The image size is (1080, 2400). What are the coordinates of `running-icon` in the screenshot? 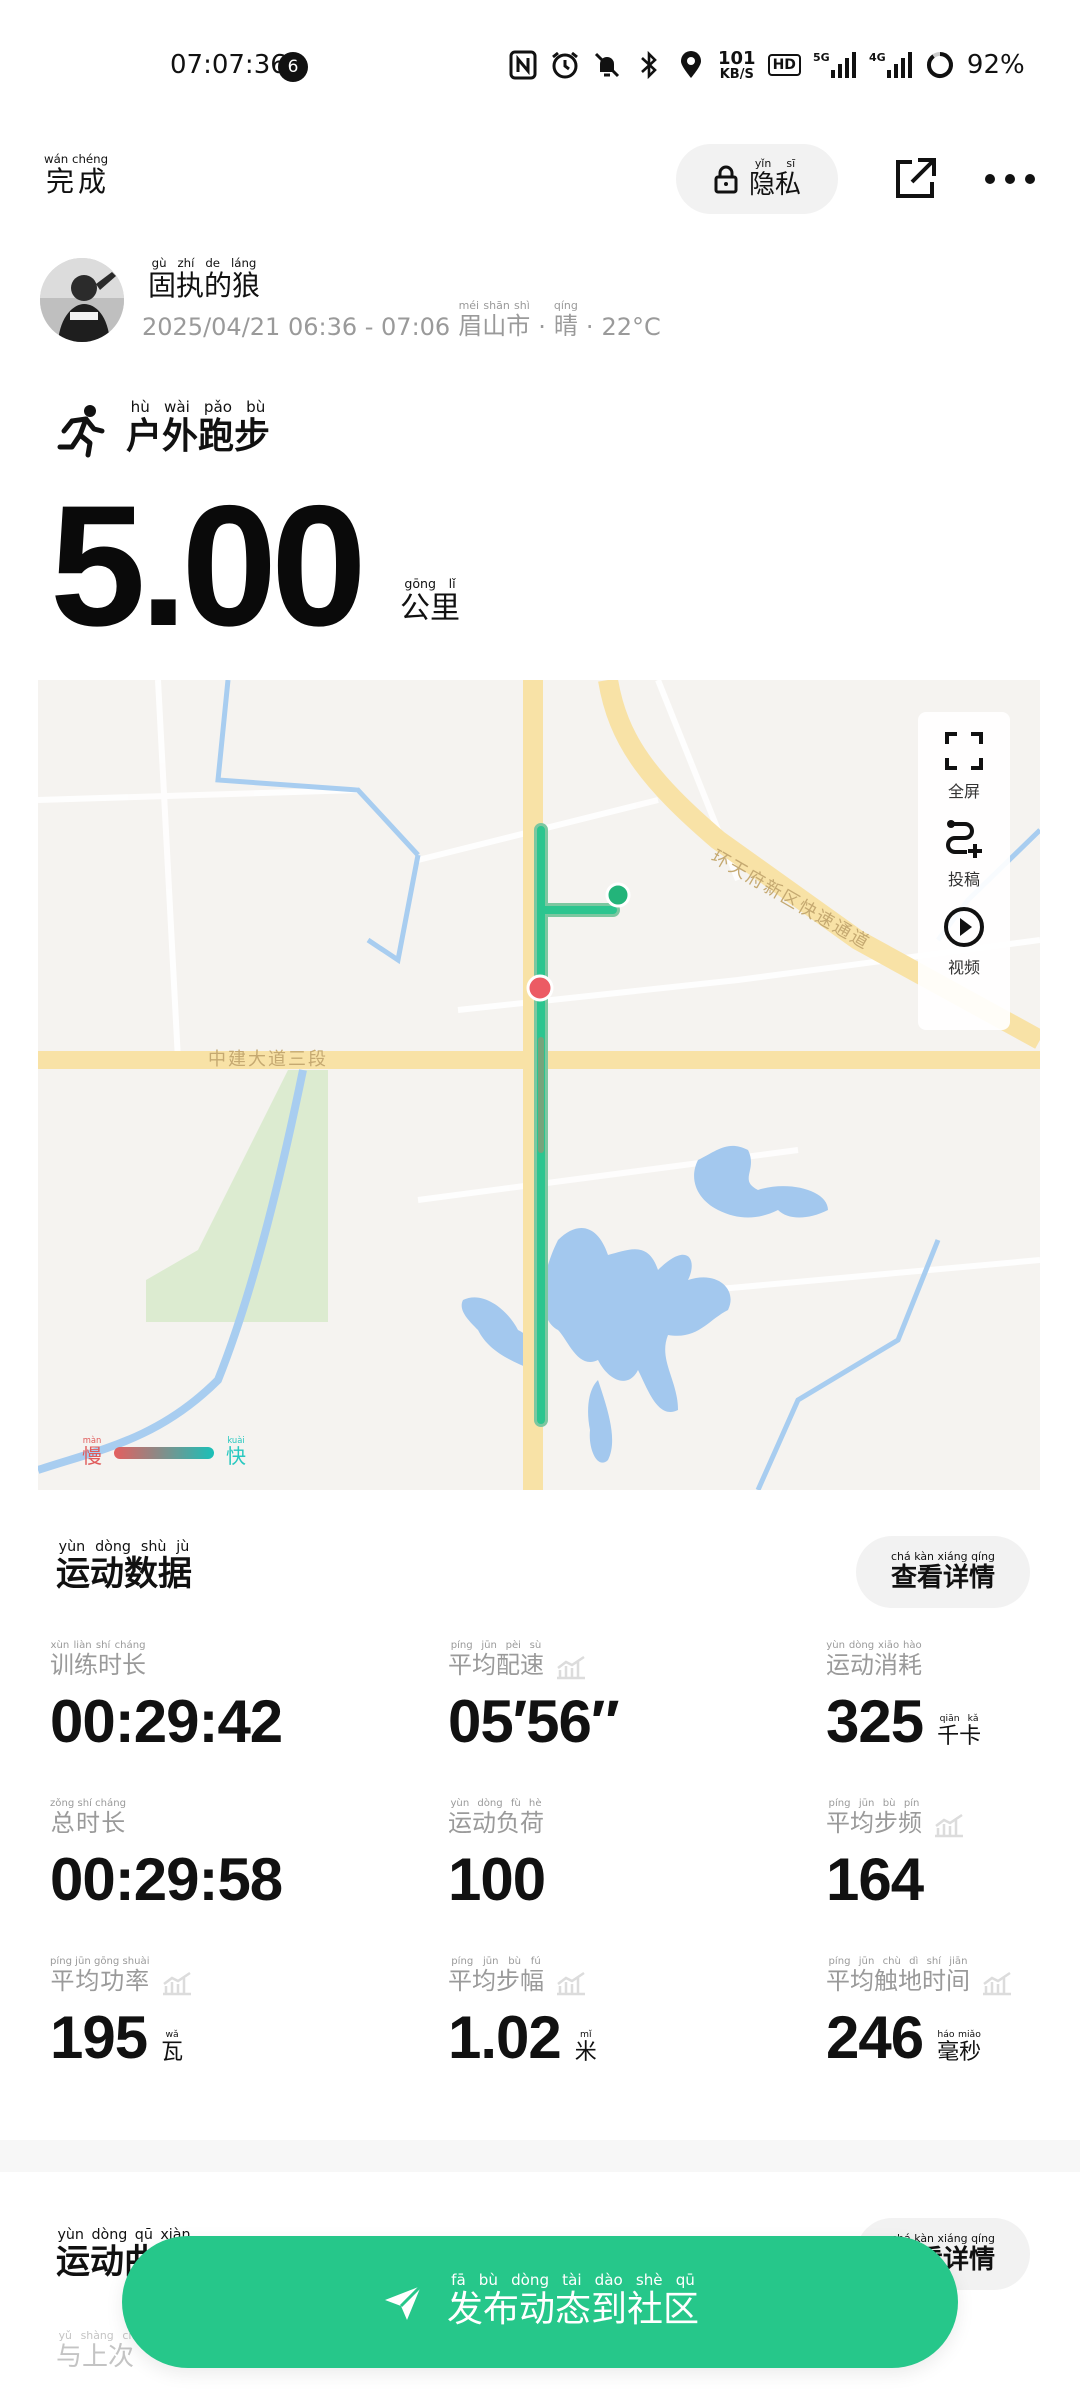 It's located at (81, 431).